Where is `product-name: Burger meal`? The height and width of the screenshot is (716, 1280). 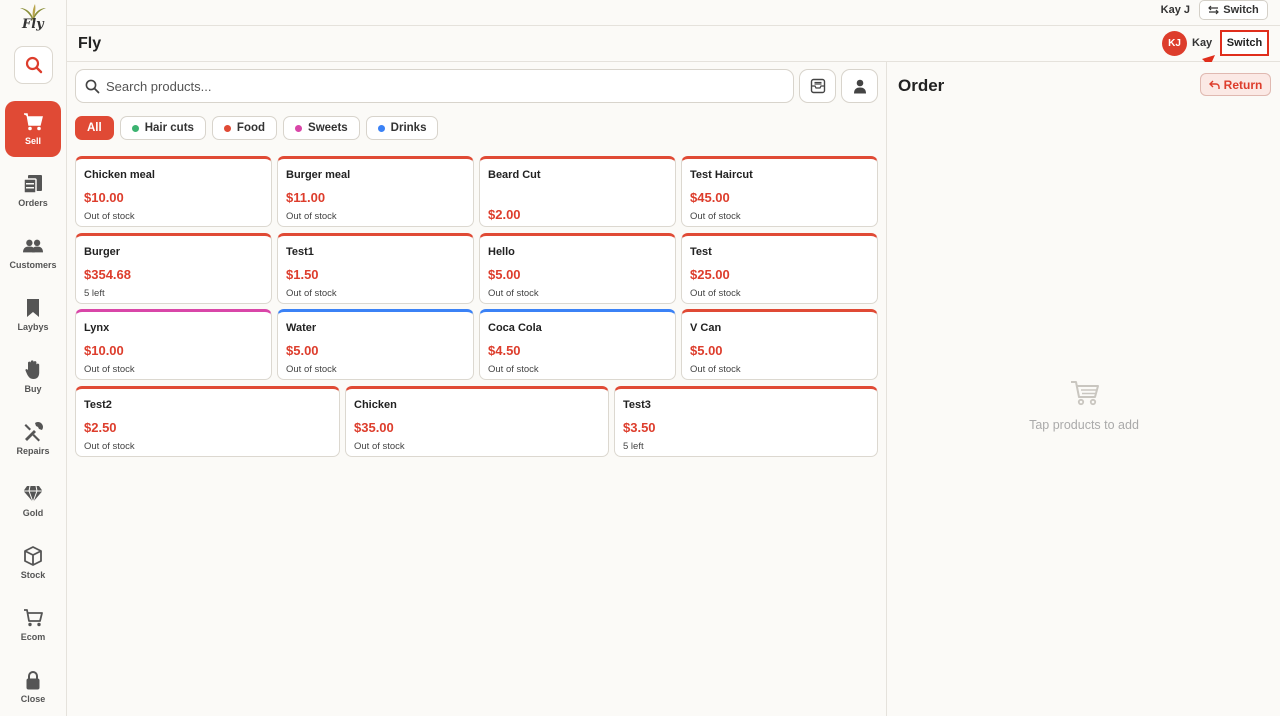 product-name: Burger meal is located at coordinates (318, 175).